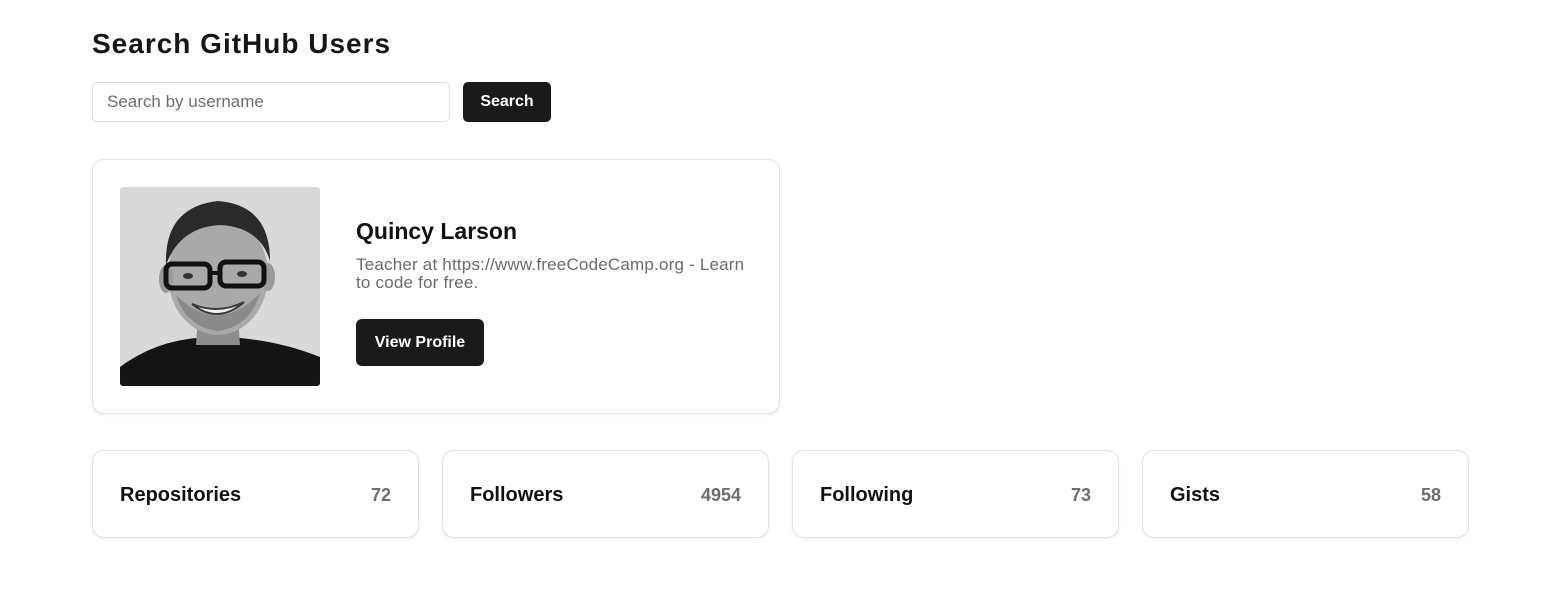  What do you see at coordinates (605, 494) in the screenshot?
I see `stat-card-followers: Followers 4954` at bounding box center [605, 494].